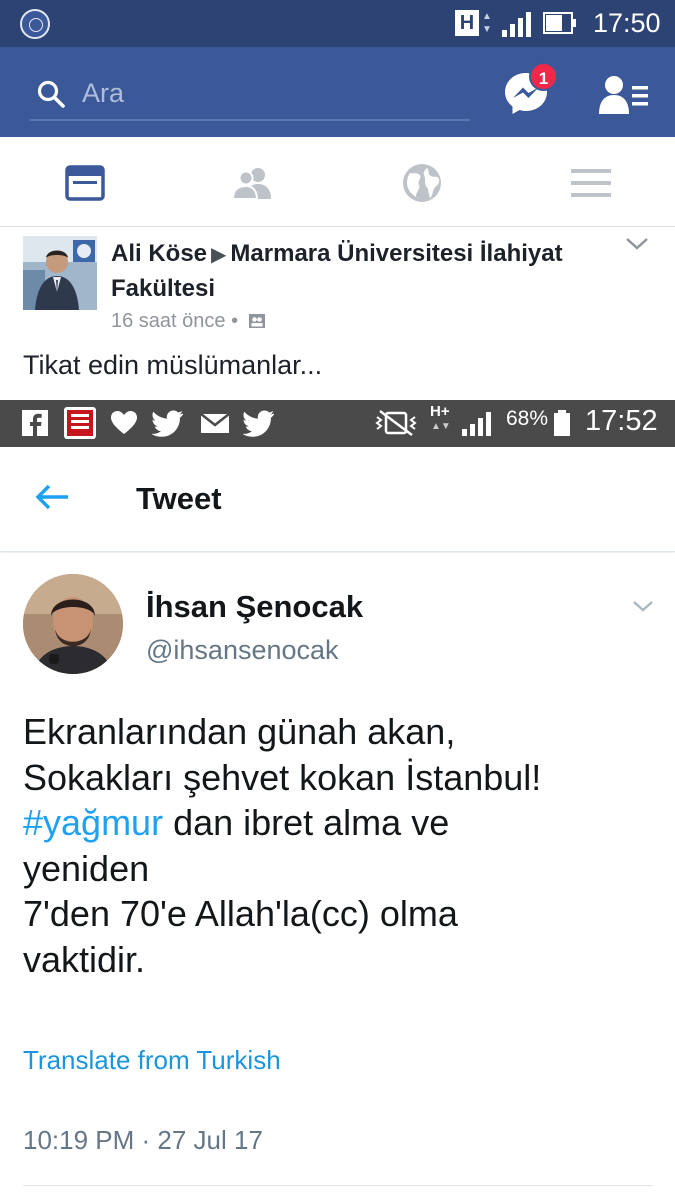 The height and width of the screenshot is (1200, 675). Describe the element at coordinates (80, 423) in the screenshot. I see `news-app-icon` at that location.